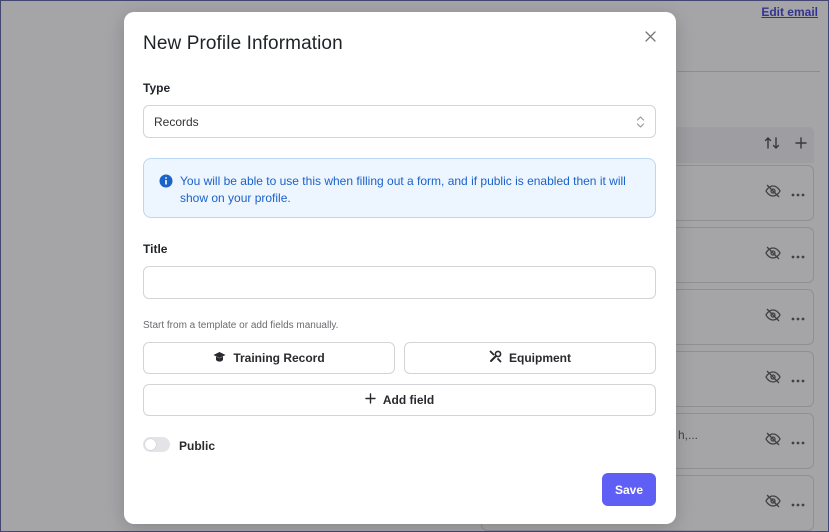 This screenshot has height=532, width=829. What do you see at coordinates (166, 183) in the screenshot?
I see `info-icon` at bounding box center [166, 183].